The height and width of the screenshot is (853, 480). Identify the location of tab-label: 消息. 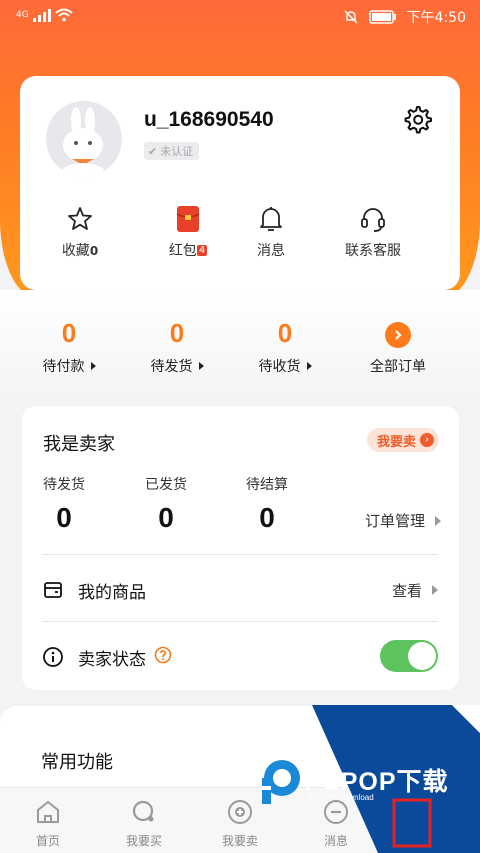
(335, 841).